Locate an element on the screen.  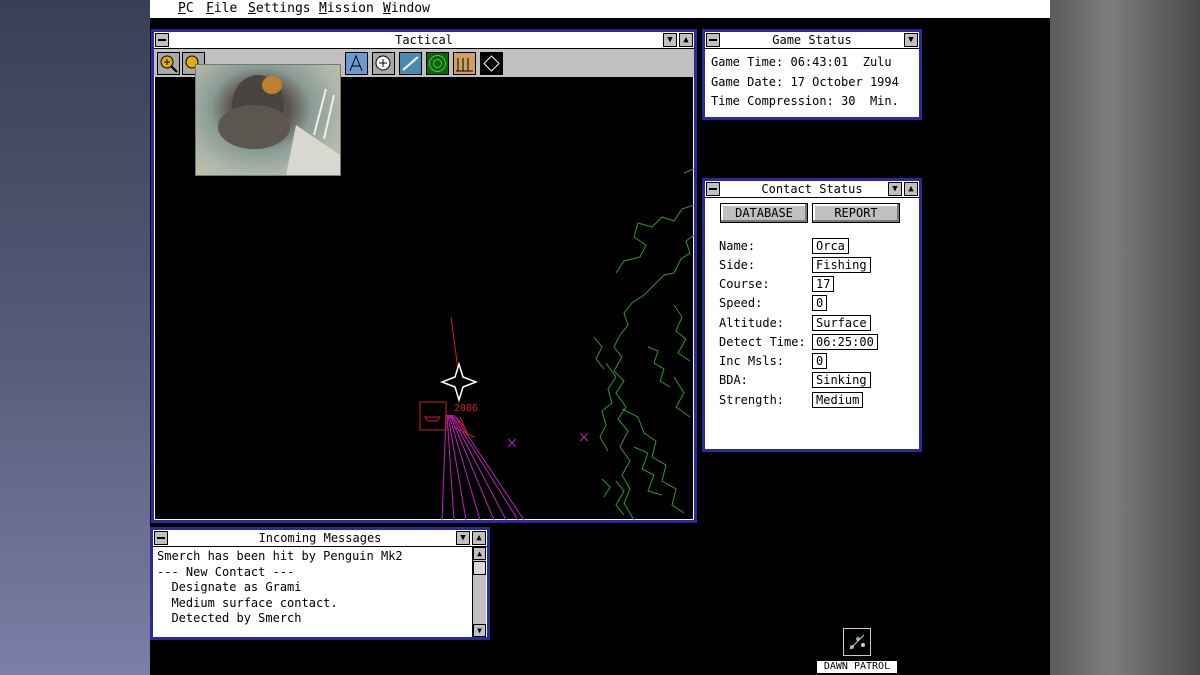
time-compression-value: 30 Min. is located at coordinates (870, 101).